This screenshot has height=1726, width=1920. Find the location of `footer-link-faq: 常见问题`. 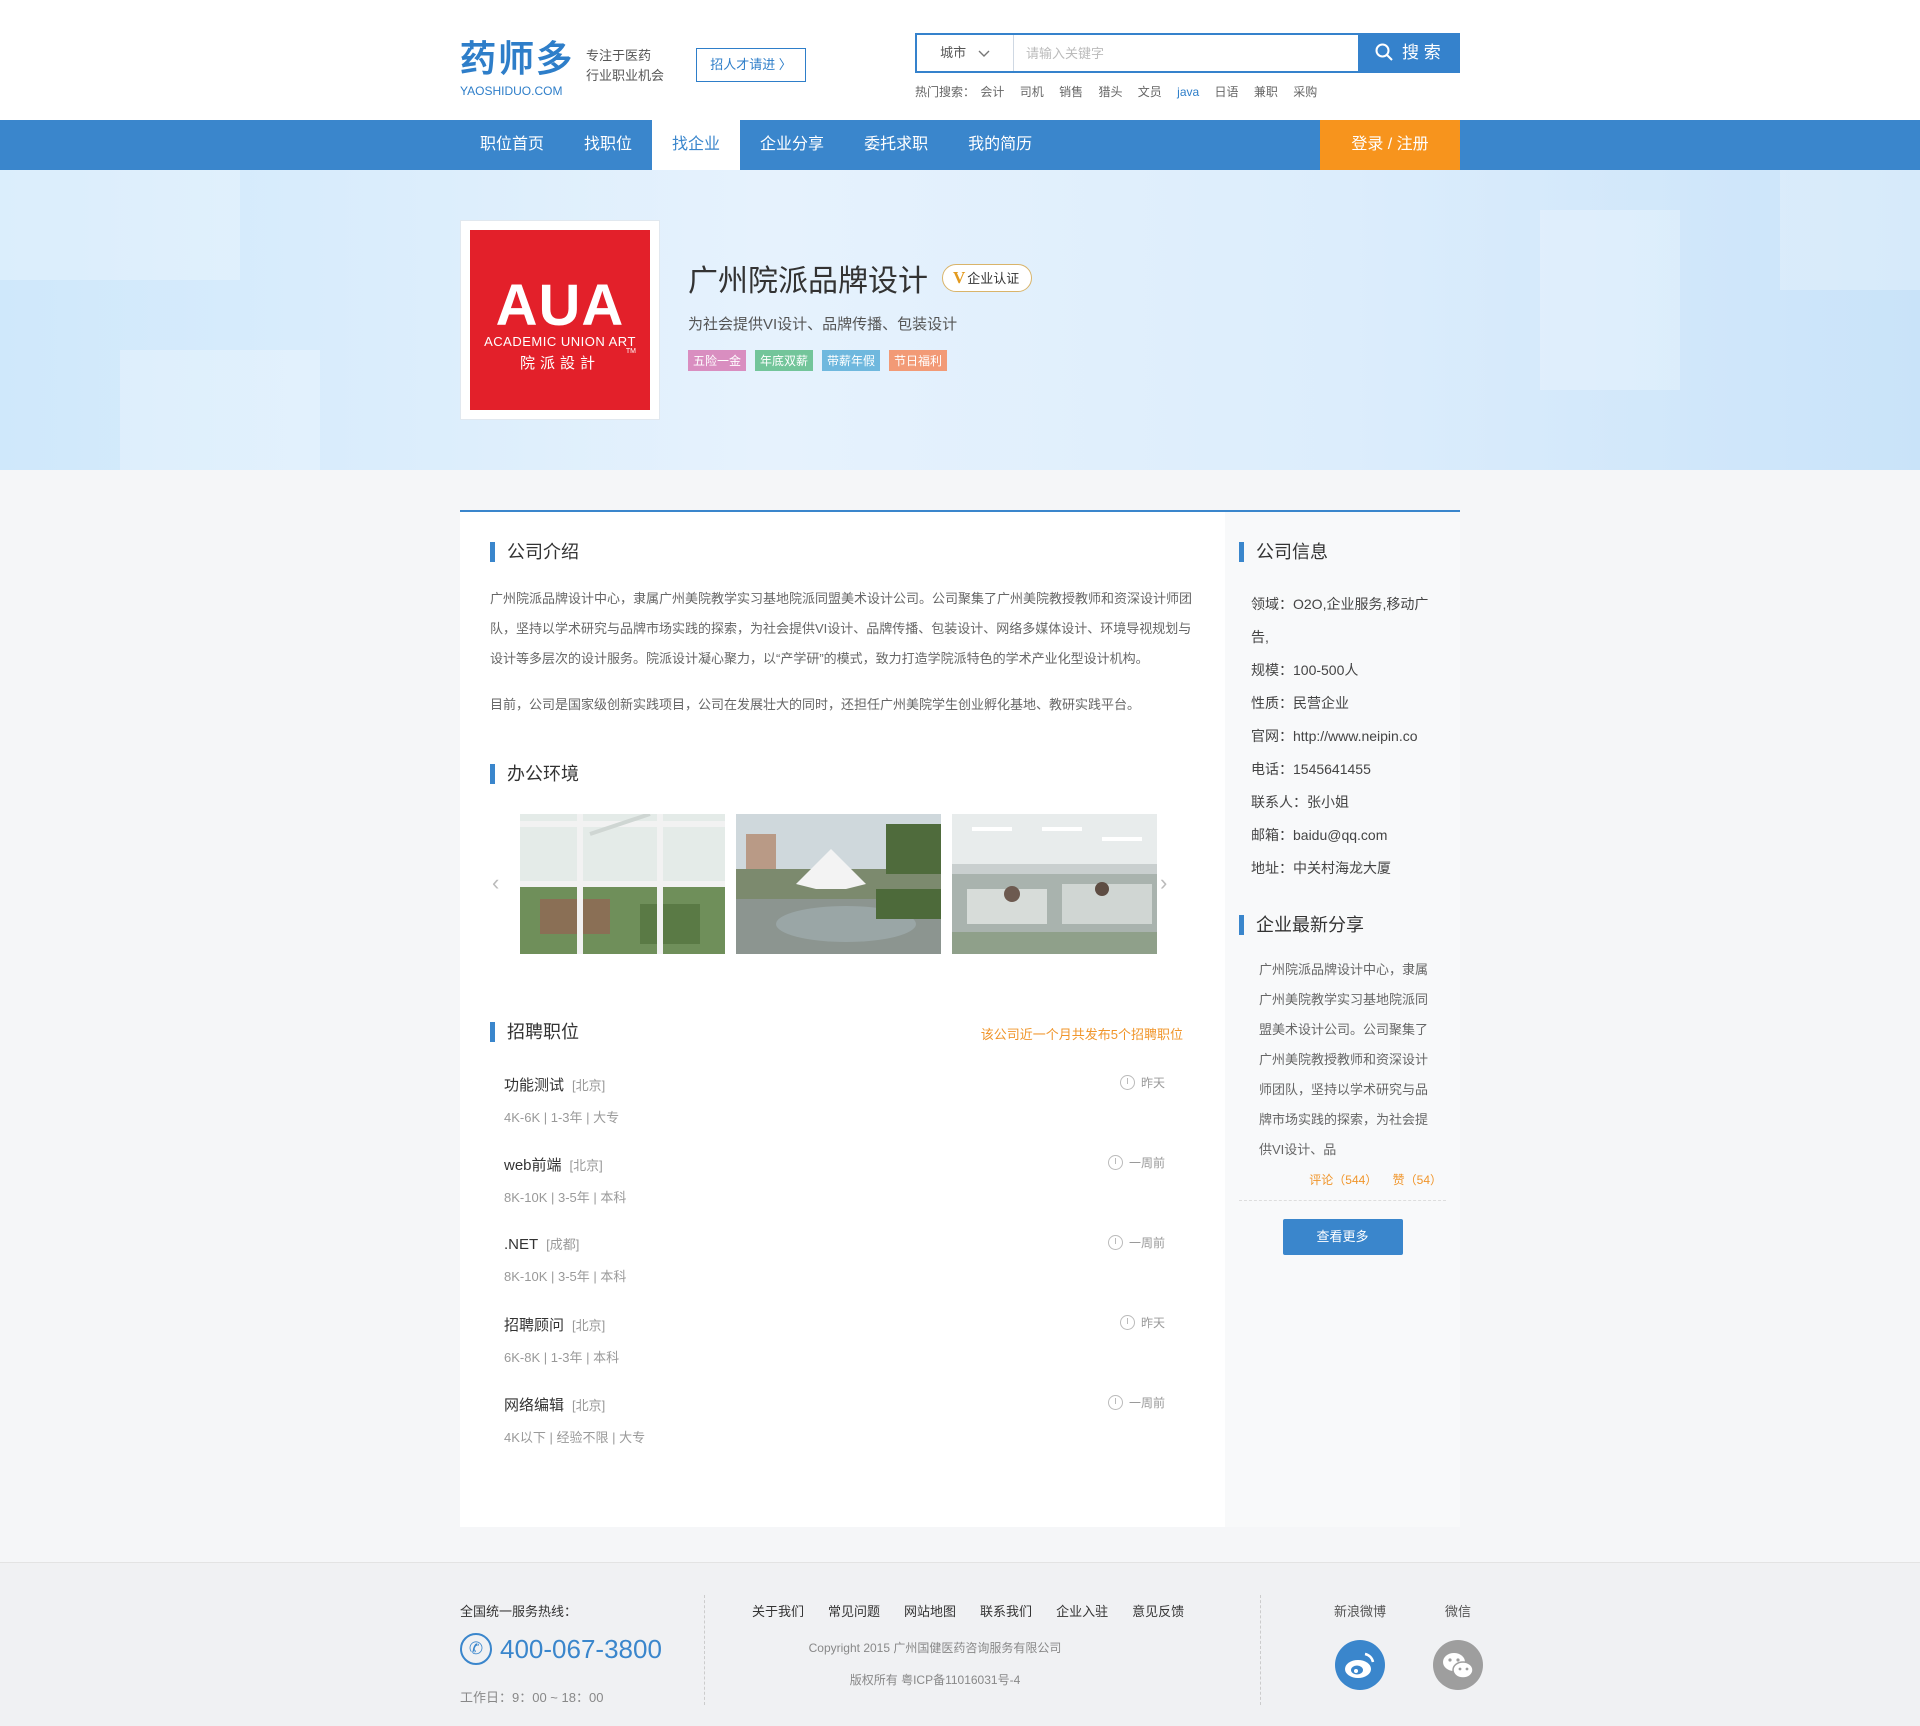

footer-link-faq: 常见问题 is located at coordinates (854, 1610).